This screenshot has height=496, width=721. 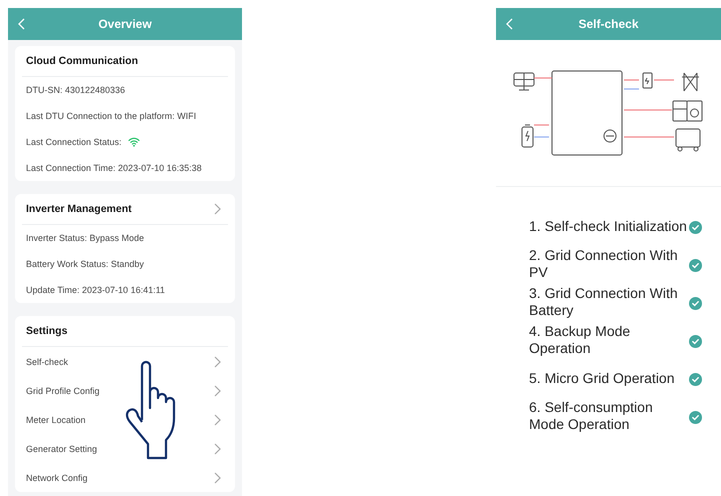 What do you see at coordinates (47, 331) in the screenshot?
I see `card-title: Settings` at bounding box center [47, 331].